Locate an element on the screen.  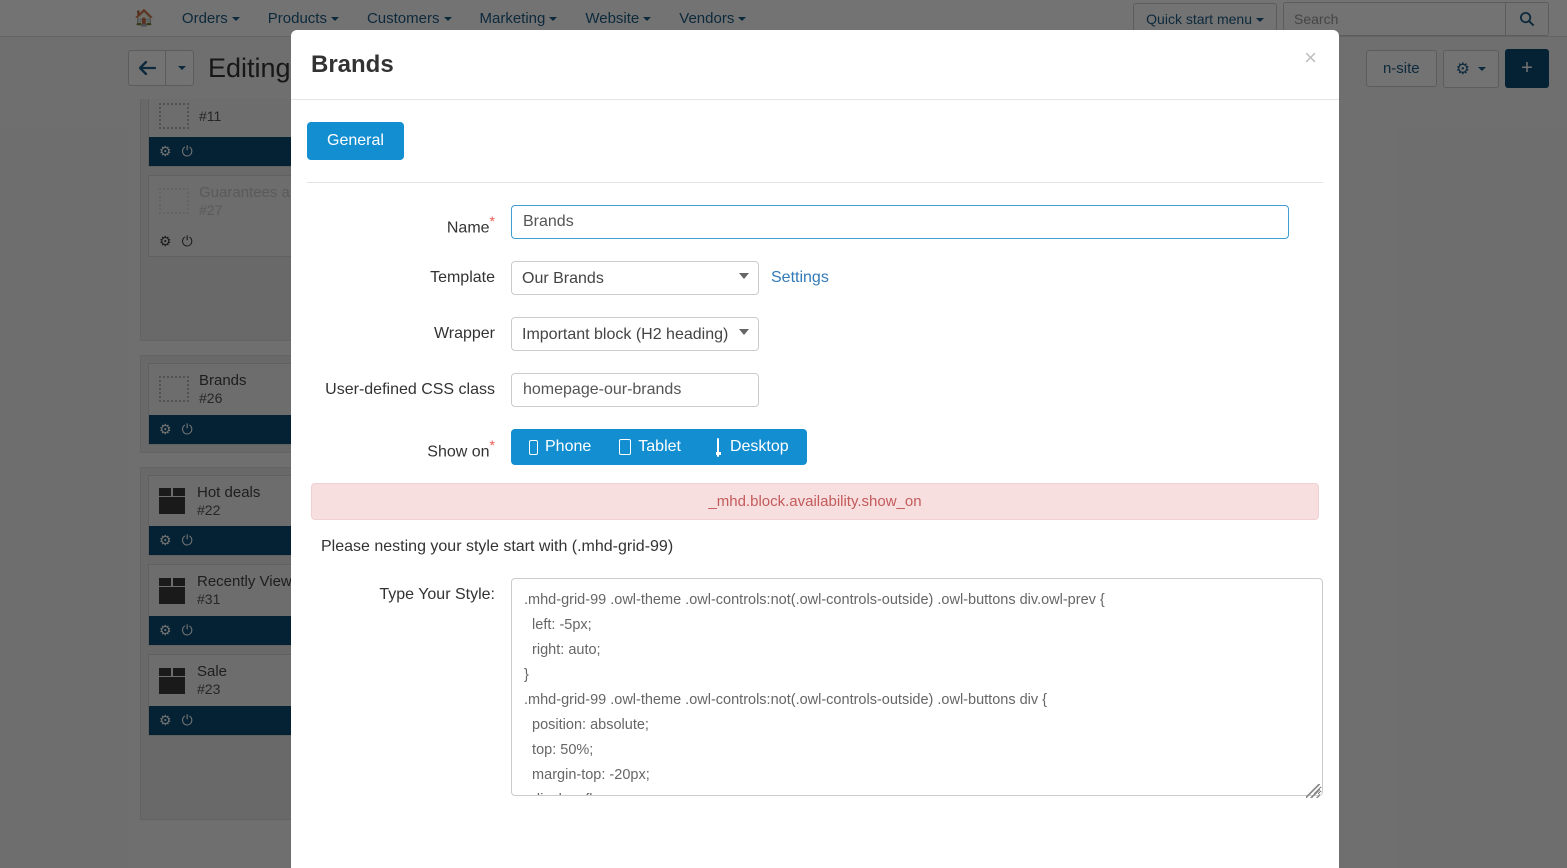
show-on-label: Show on* is located at coordinates (409, 445).